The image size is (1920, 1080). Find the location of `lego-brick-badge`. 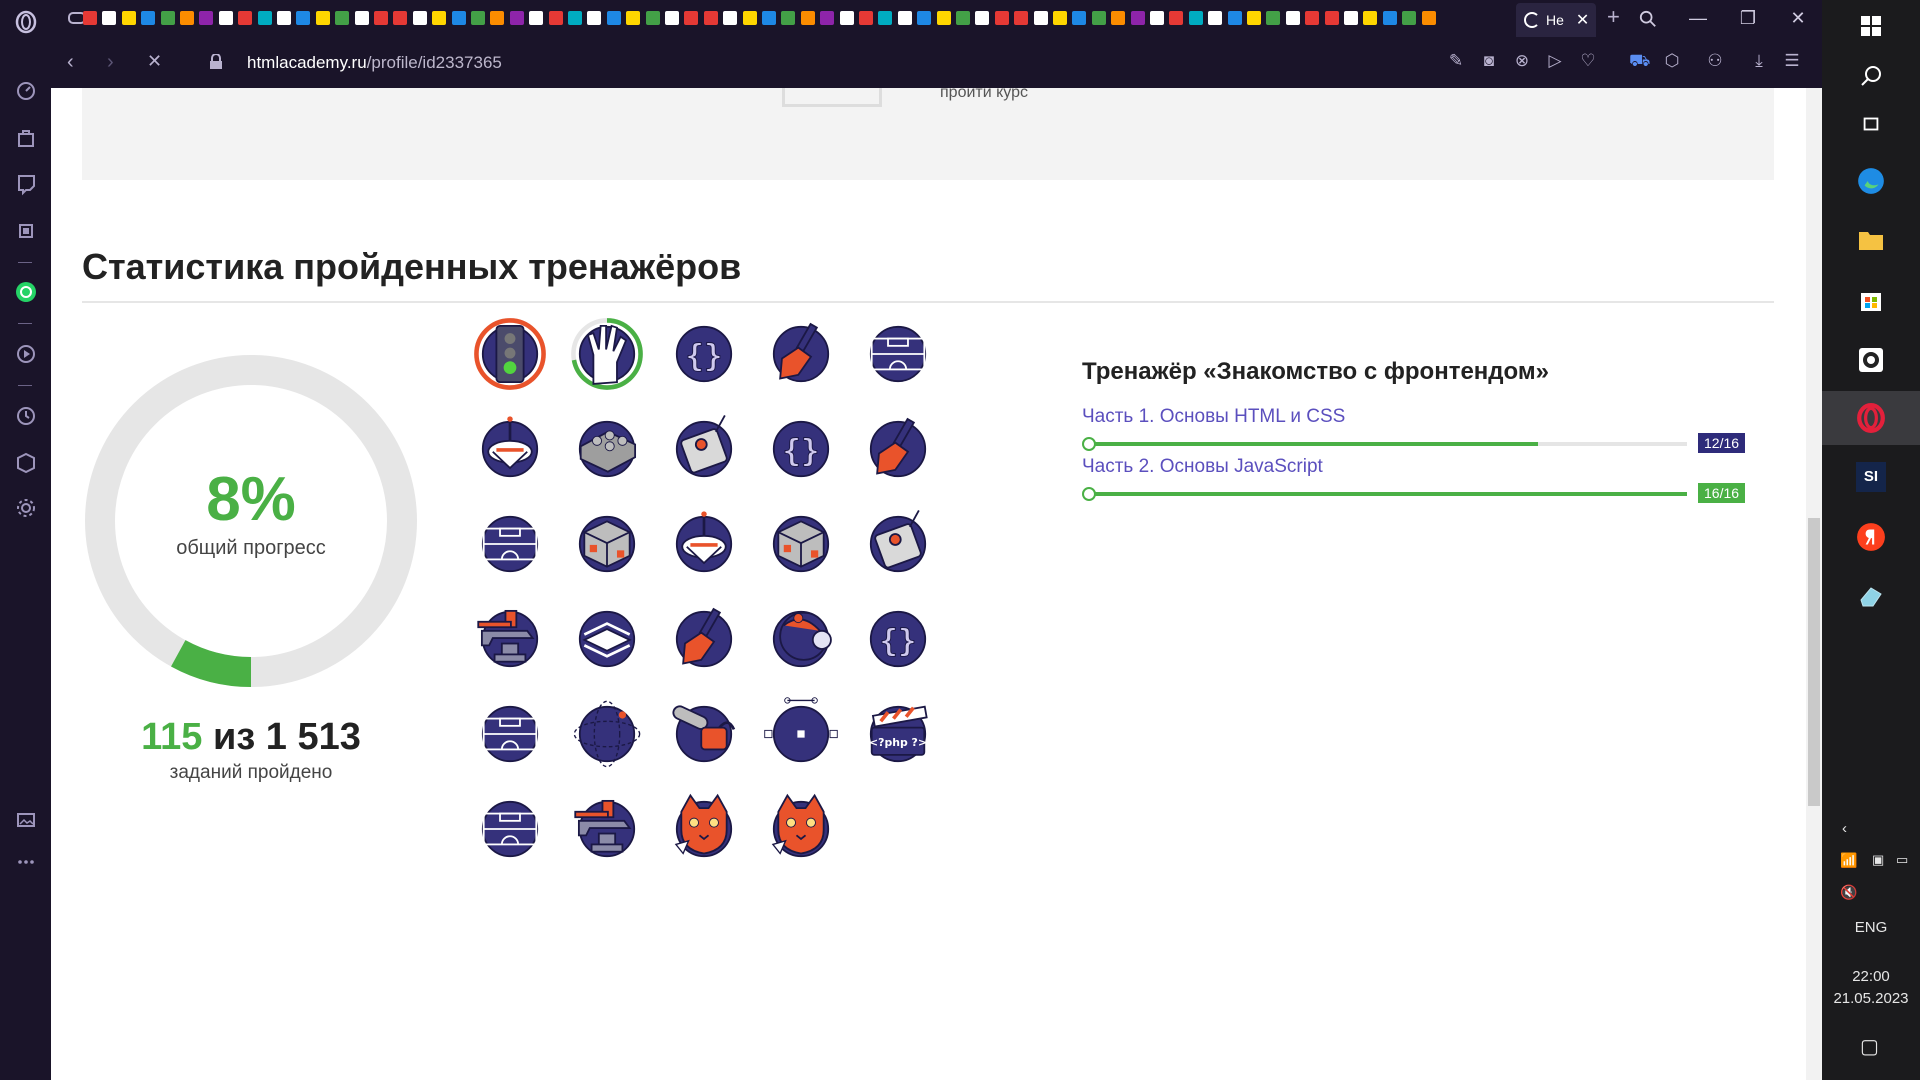

lego-brick-badge is located at coordinates (607, 449).